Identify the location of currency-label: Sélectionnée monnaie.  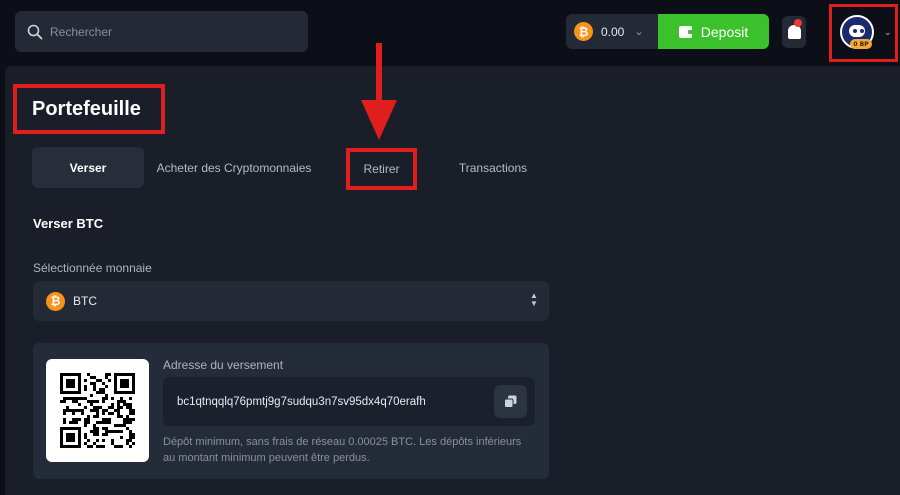
(92, 268).